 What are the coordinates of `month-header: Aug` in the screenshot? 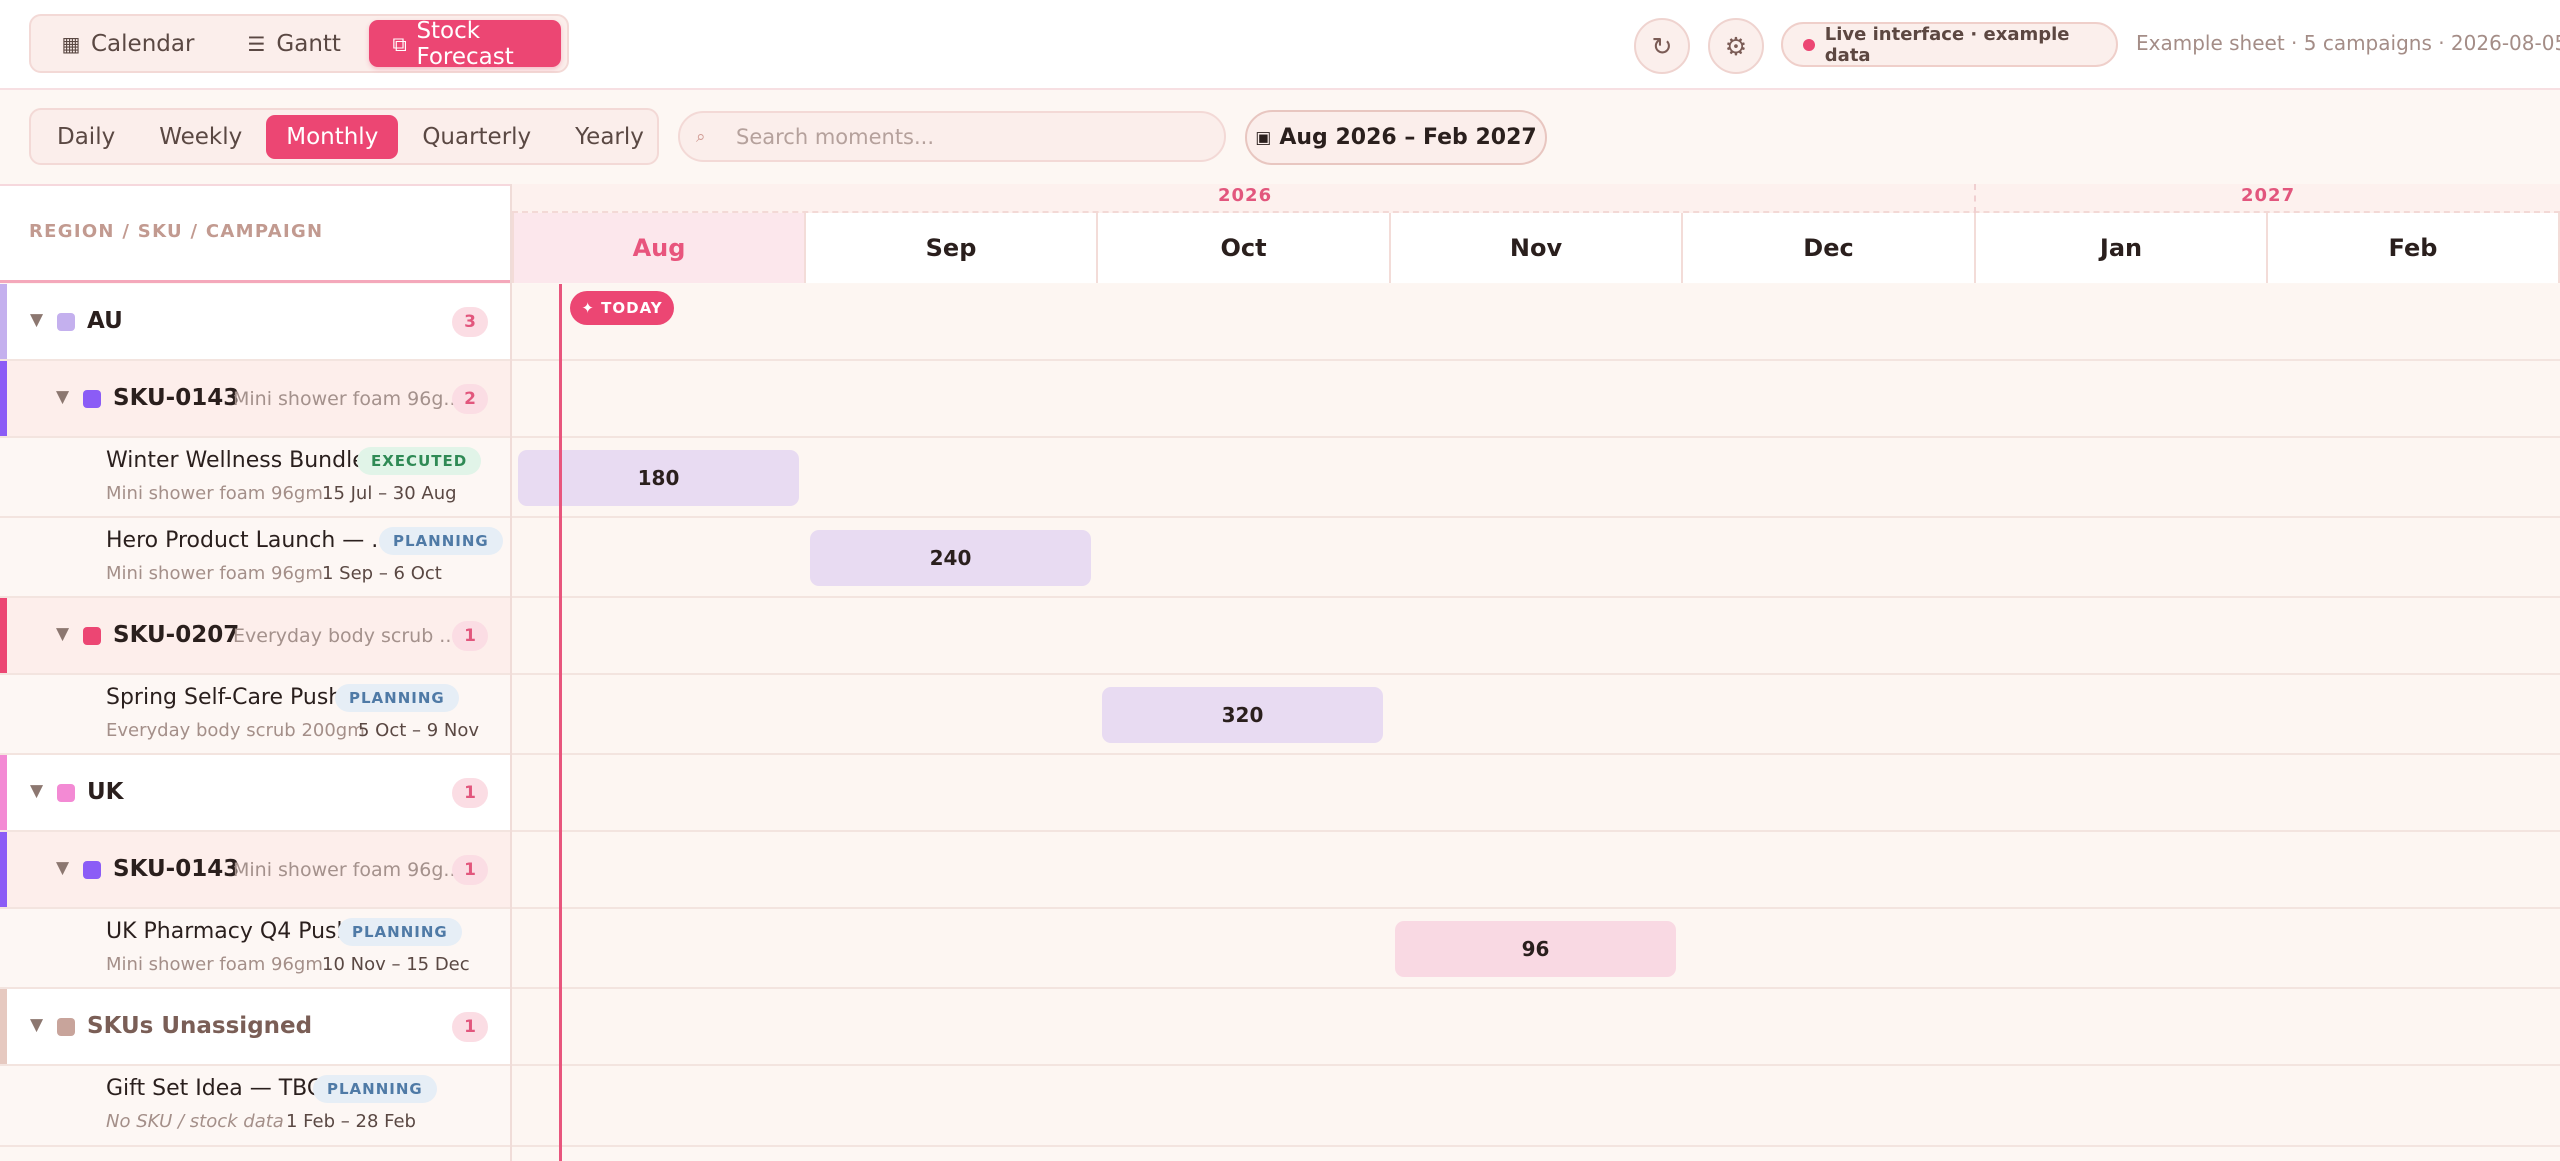 It's located at (658, 248).